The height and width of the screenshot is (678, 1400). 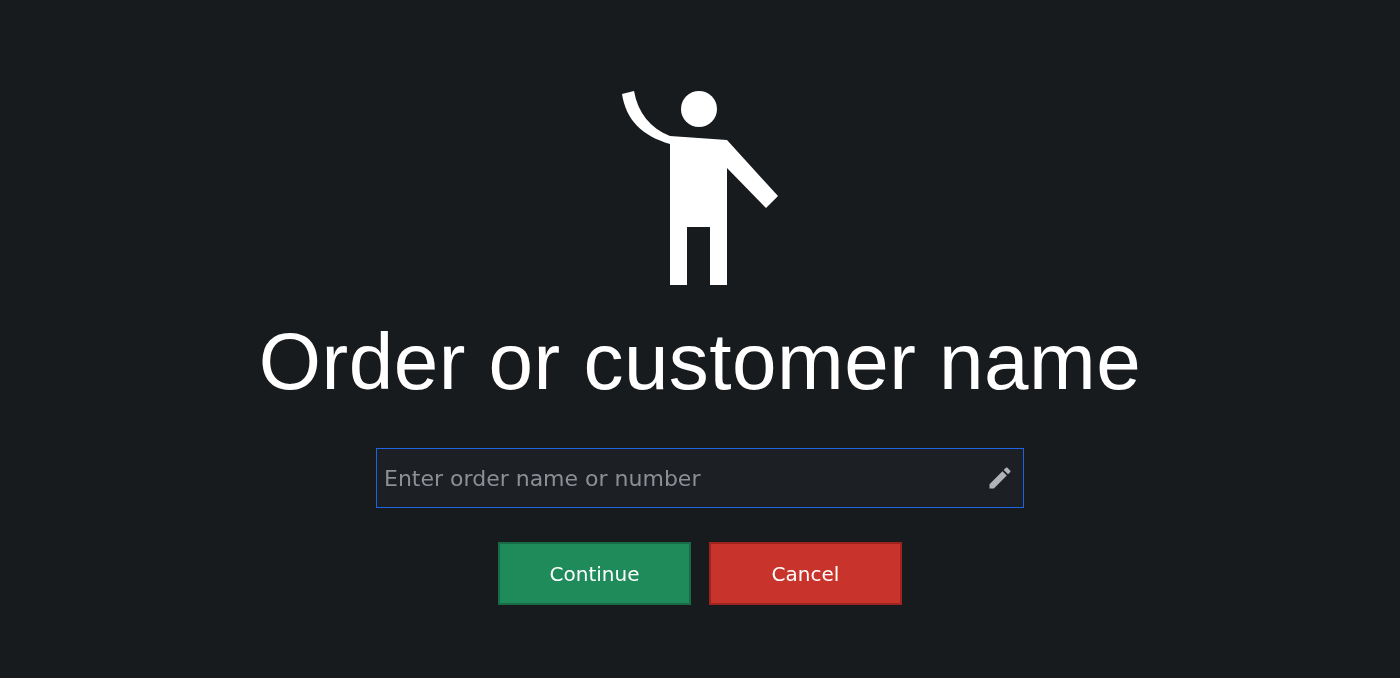 I want to click on continue-button: Continue, so click(x=594, y=573).